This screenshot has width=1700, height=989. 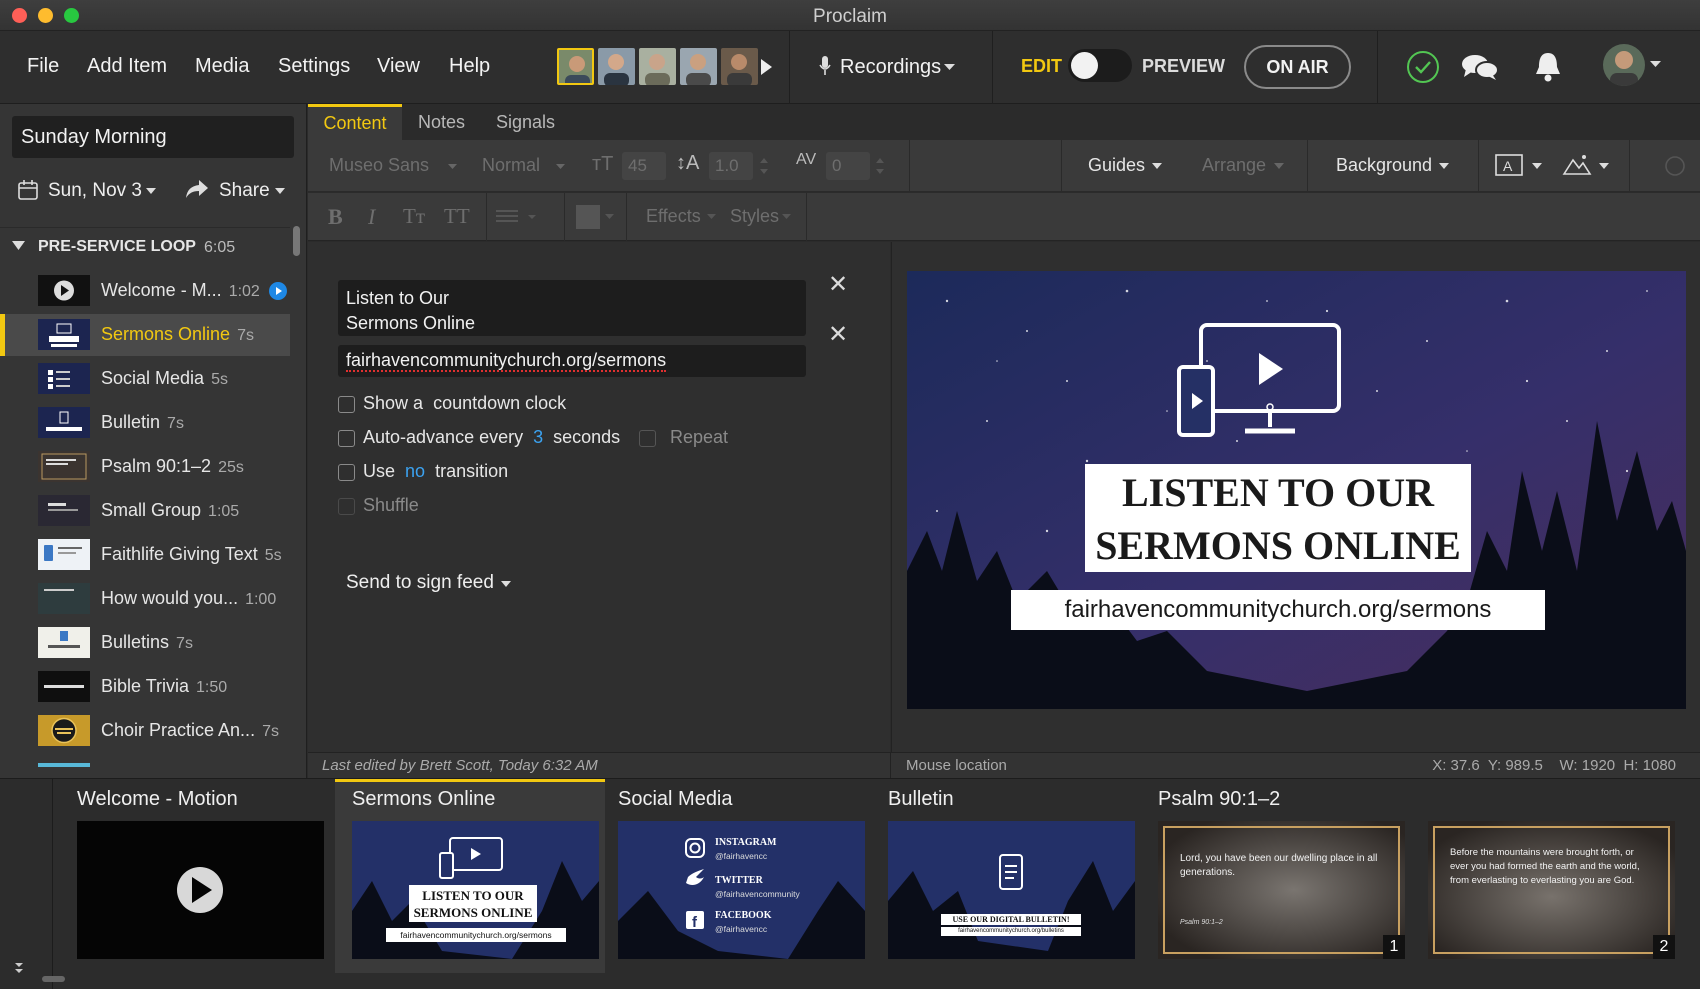 What do you see at coordinates (1278, 518) in the screenshot?
I see `slide-title-box: LISTEN TO OUR SERMONS ONLINE` at bounding box center [1278, 518].